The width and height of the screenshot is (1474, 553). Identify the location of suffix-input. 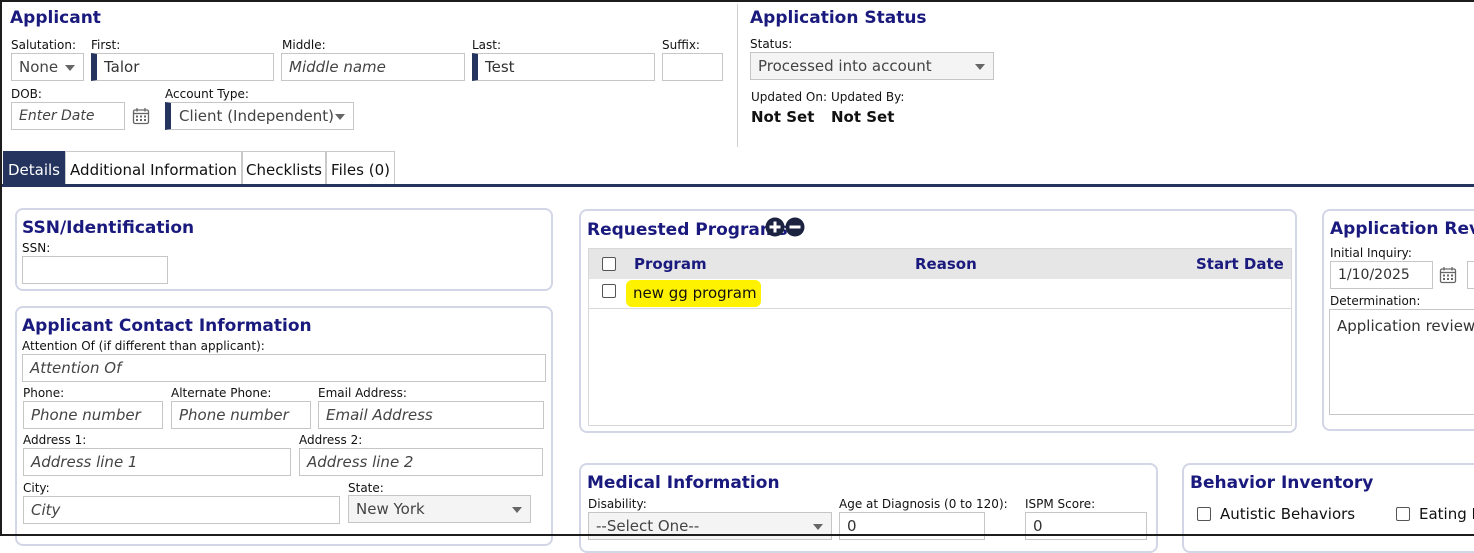
(692, 67).